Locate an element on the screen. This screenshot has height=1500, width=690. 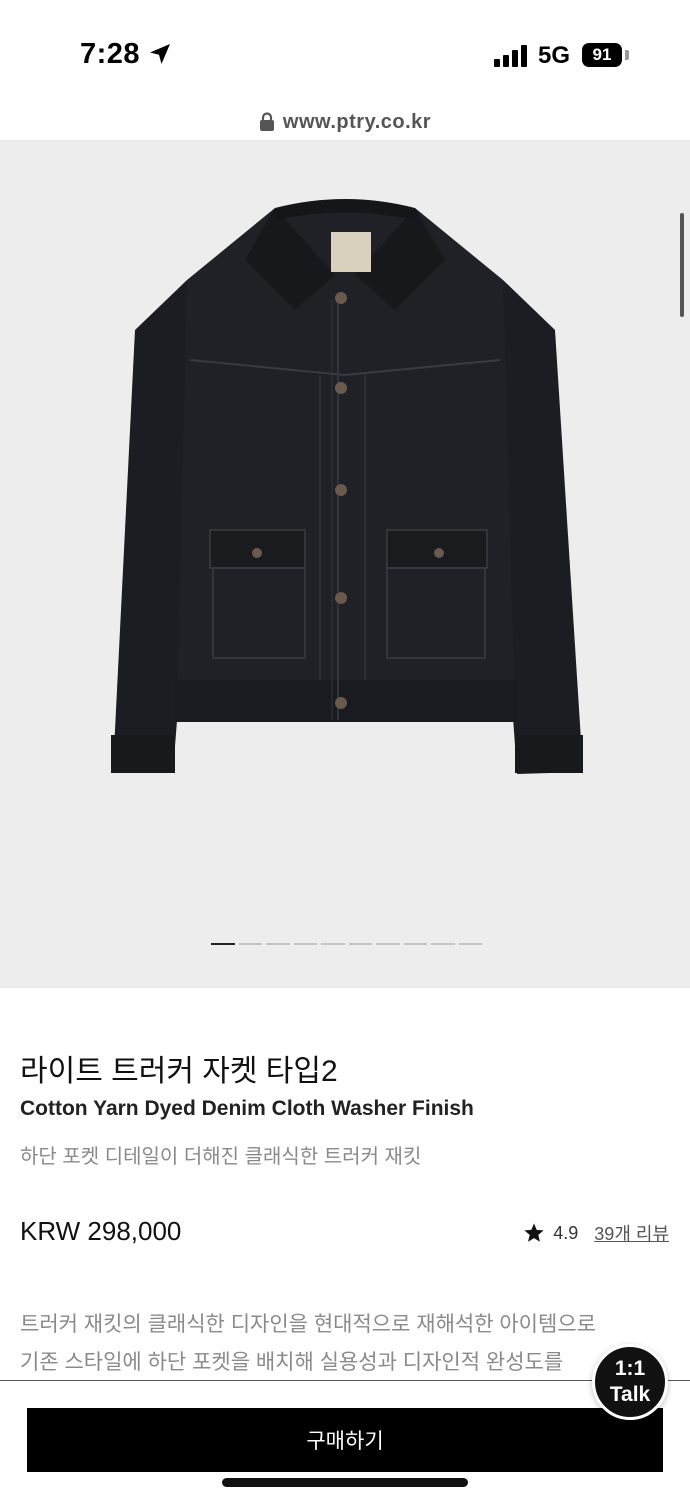
battery-tip is located at coordinates (627, 55).